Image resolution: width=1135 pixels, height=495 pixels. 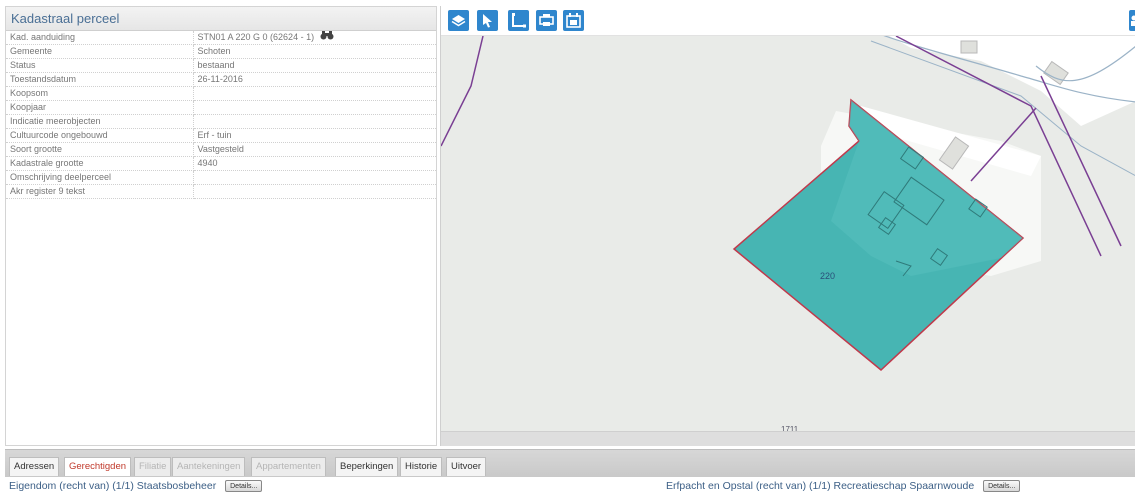 I want to click on calendar-tool-button, so click(x=573, y=20).